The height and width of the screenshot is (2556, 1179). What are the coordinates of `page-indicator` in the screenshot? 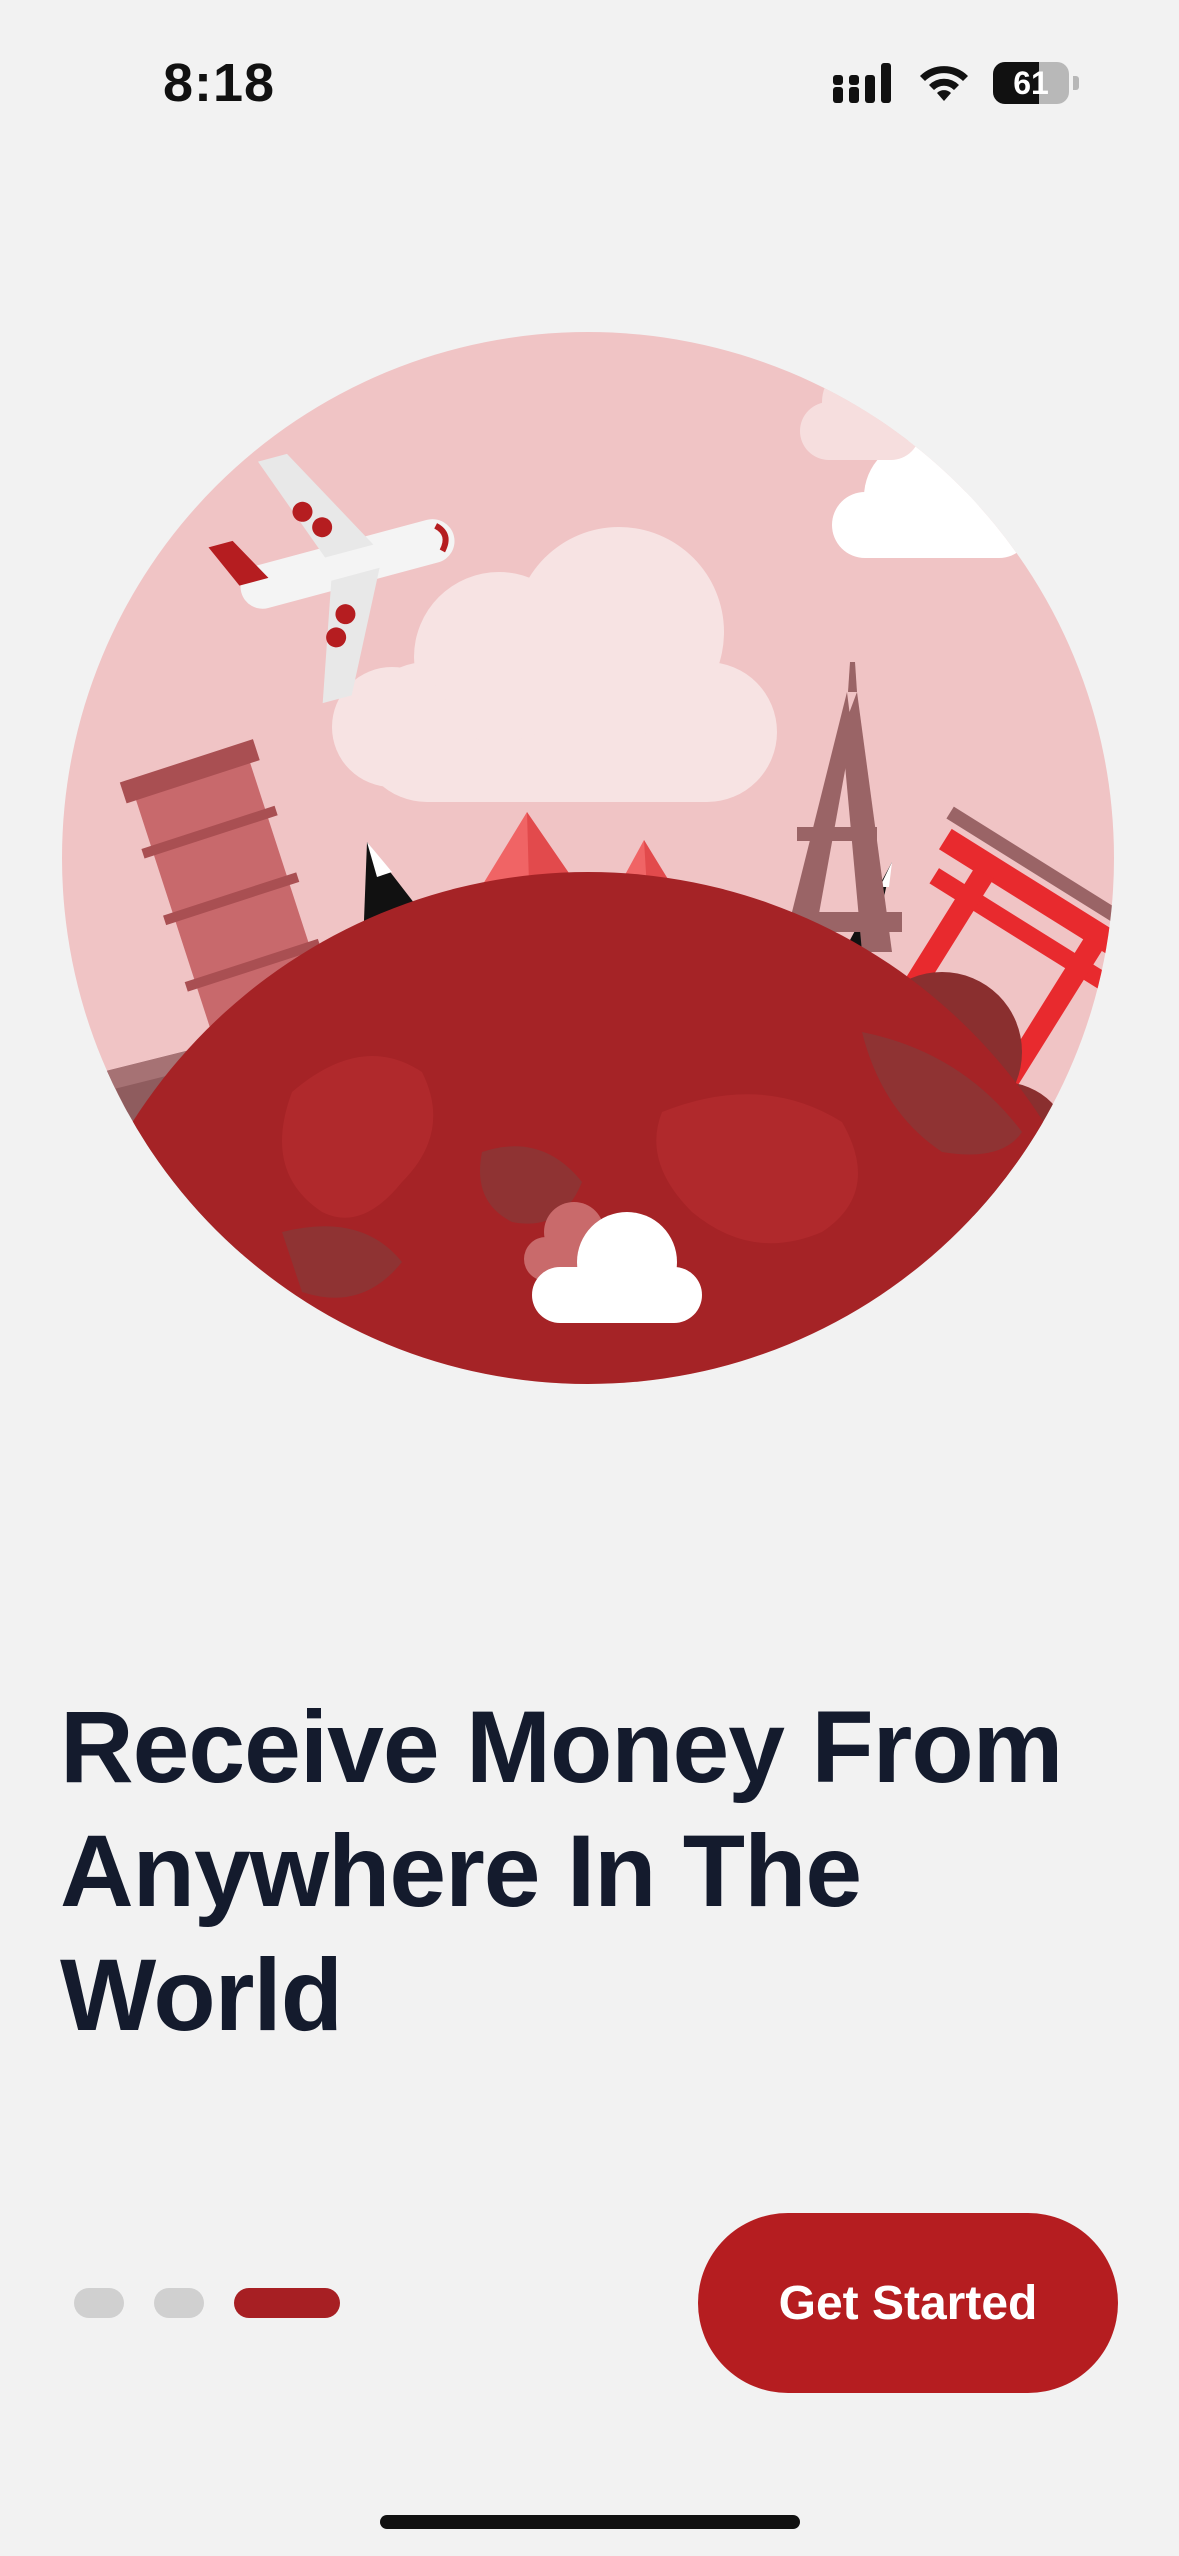 It's located at (207, 2303).